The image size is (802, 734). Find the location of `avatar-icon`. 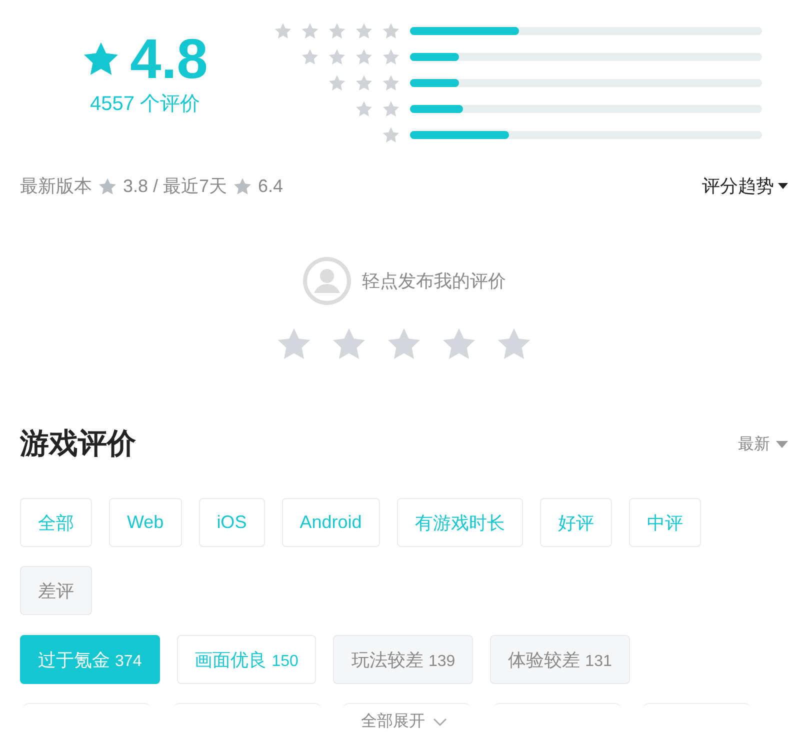

avatar-icon is located at coordinates (327, 281).